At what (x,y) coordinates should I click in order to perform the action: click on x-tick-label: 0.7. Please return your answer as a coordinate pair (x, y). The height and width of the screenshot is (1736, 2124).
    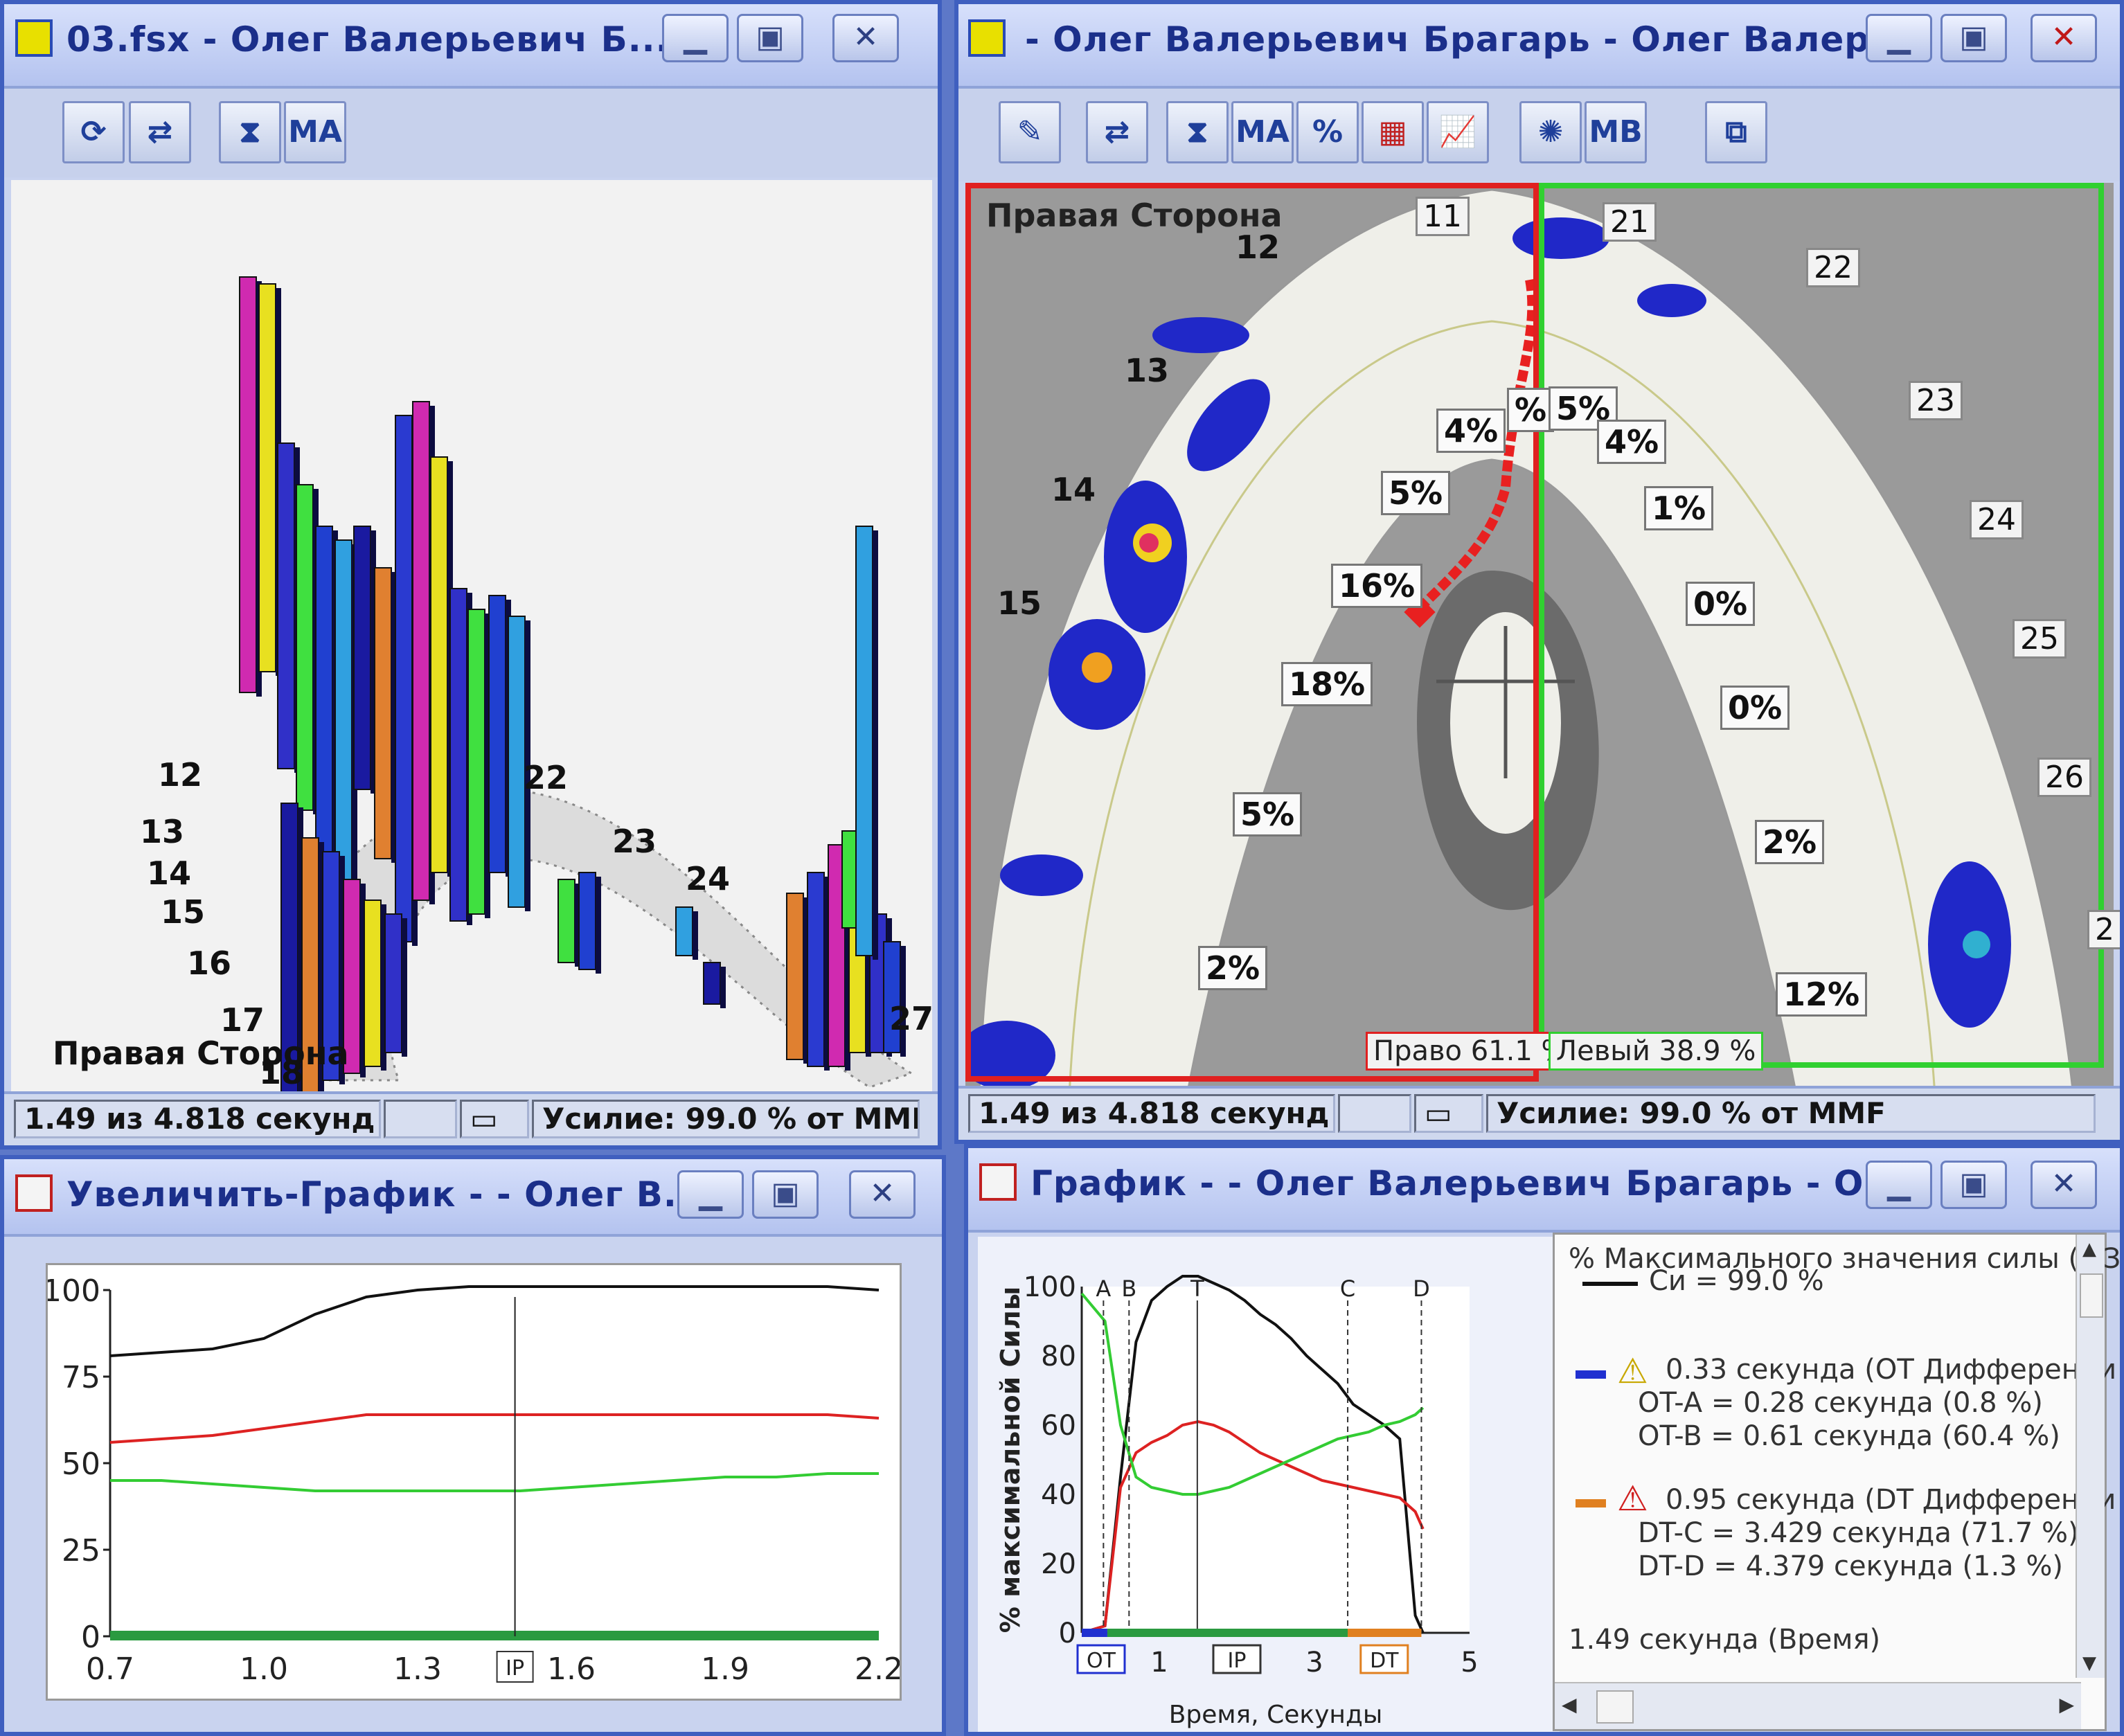
    Looking at the image, I should click on (110, 1669).